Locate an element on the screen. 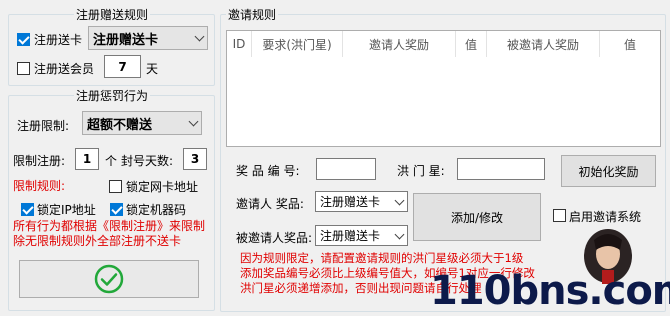 The height and width of the screenshot is (316, 670). limit-reg-input: 1 is located at coordinates (87, 159).